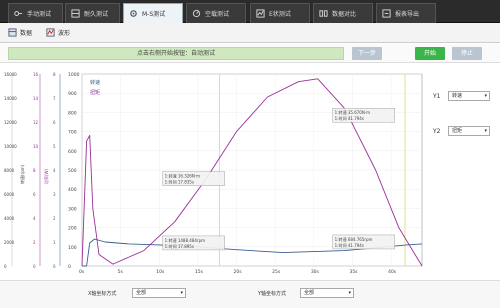 The width and height of the screenshot is (500, 308). Describe the element at coordinates (54, 74) in the screenshot. I see `speed-axis-tick-label: 8` at that location.